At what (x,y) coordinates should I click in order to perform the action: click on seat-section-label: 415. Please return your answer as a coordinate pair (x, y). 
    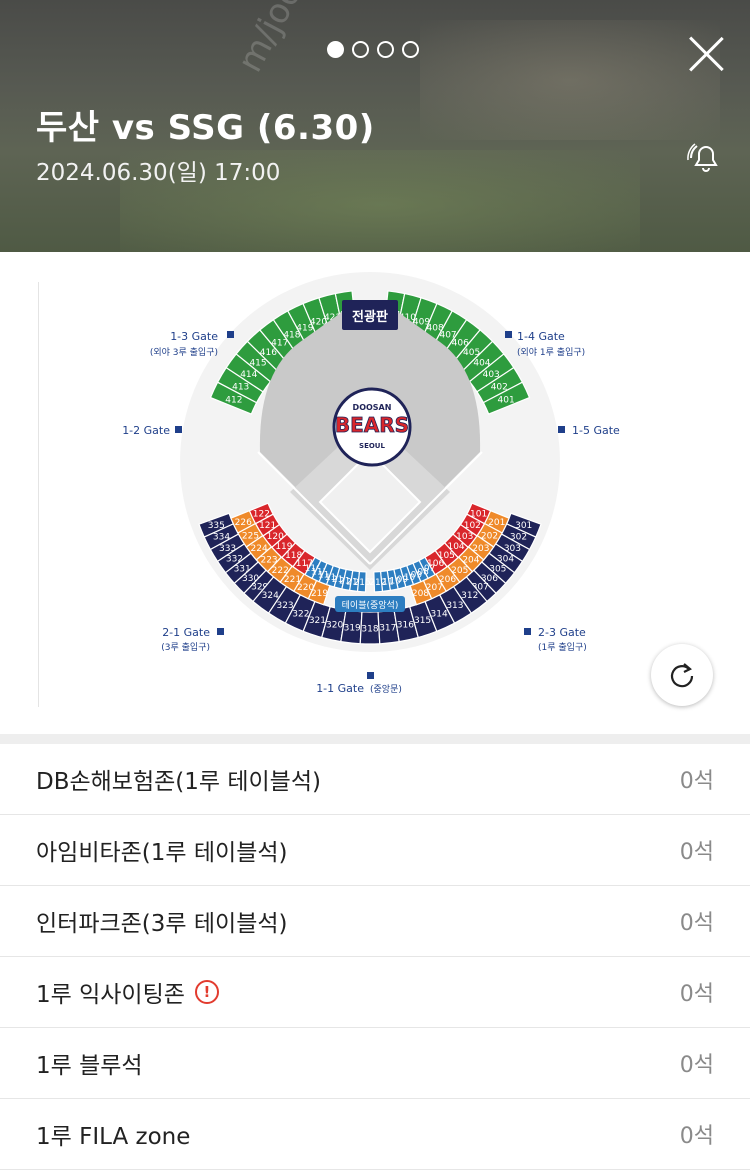
    Looking at the image, I should click on (257, 364).